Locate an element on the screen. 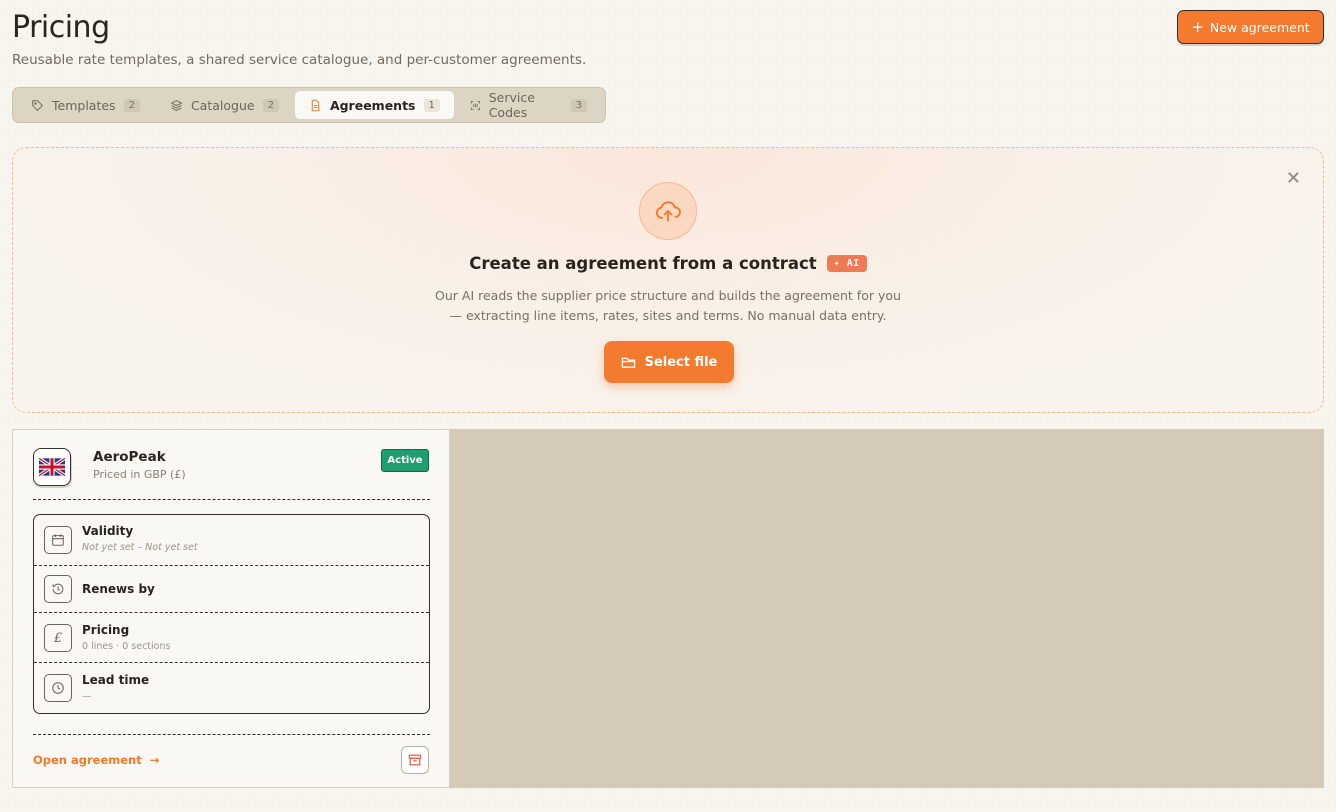 Image resolution: width=1336 pixels, height=812 pixels. barcode-icon is located at coordinates (475, 105).